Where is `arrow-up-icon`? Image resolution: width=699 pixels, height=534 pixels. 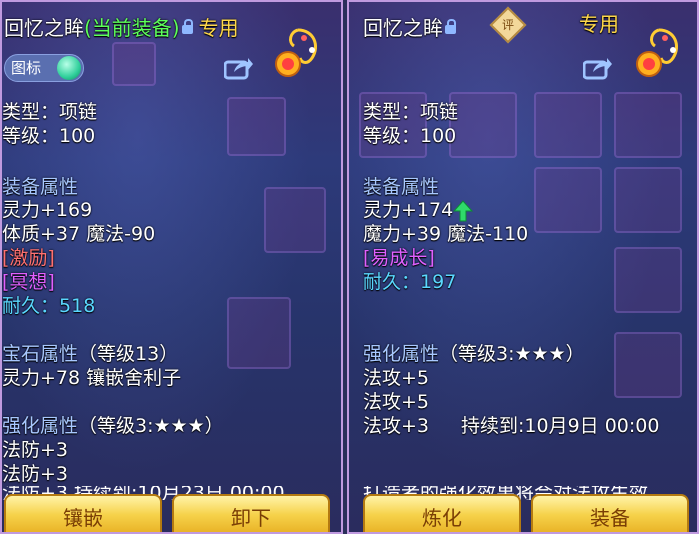
arrow-up-icon is located at coordinates (463, 210).